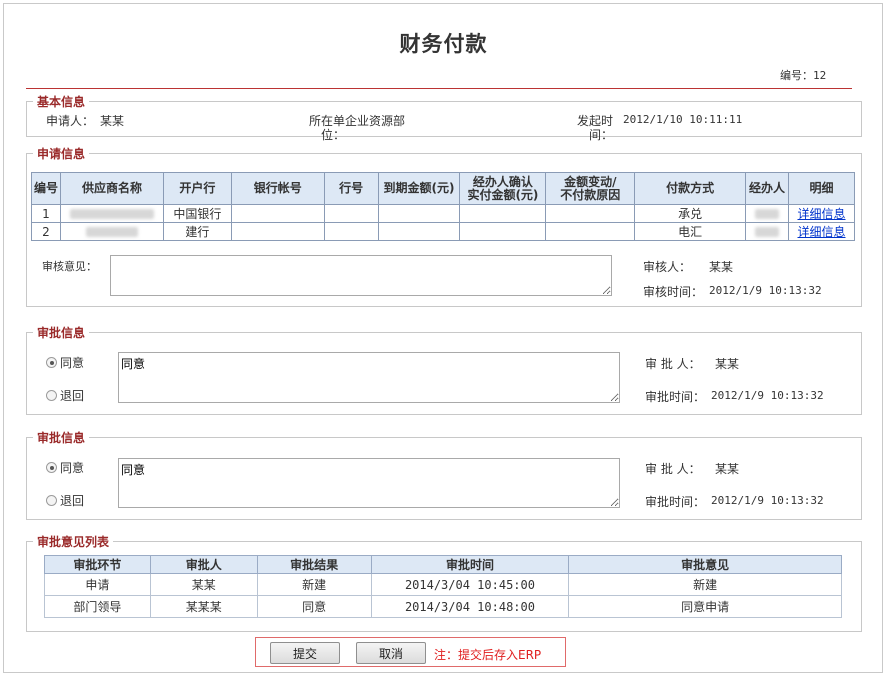  I want to click on apply-info-legend: 申请信息, so click(61, 154).